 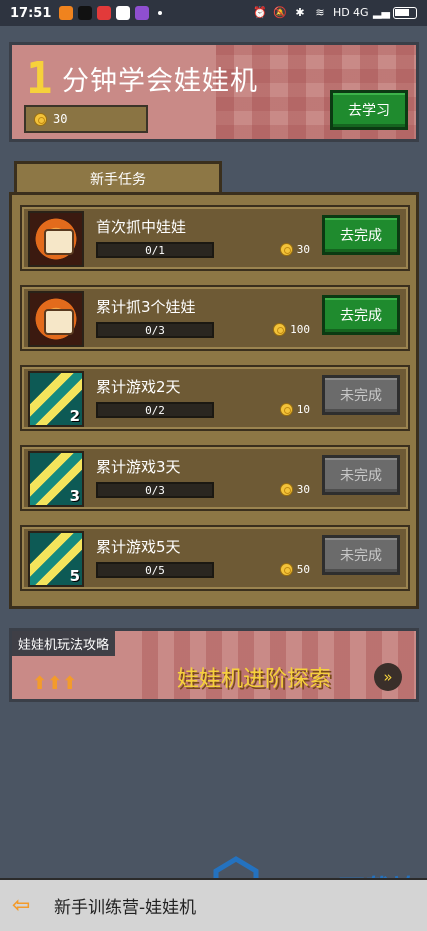 I want to click on banner-coin-value: 30, so click(x=60, y=119).